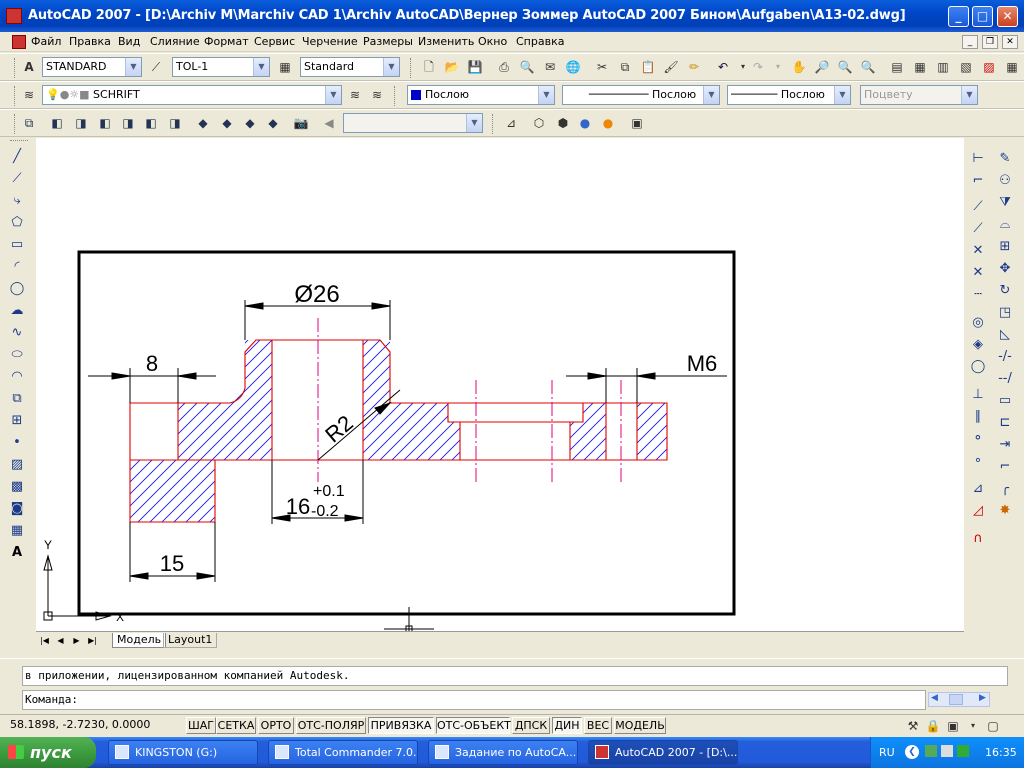 This screenshot has height=768, width=1024. I want to click on lineweight-select: ─────── Послою ▼, so click(789, 95).